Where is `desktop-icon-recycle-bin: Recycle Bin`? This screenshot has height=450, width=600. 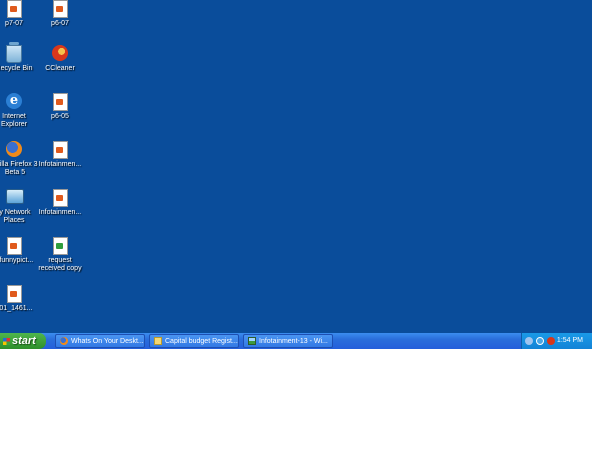 desktop-icon-recycle-bin: Recycle Bin is located at coordinates (19, 59).